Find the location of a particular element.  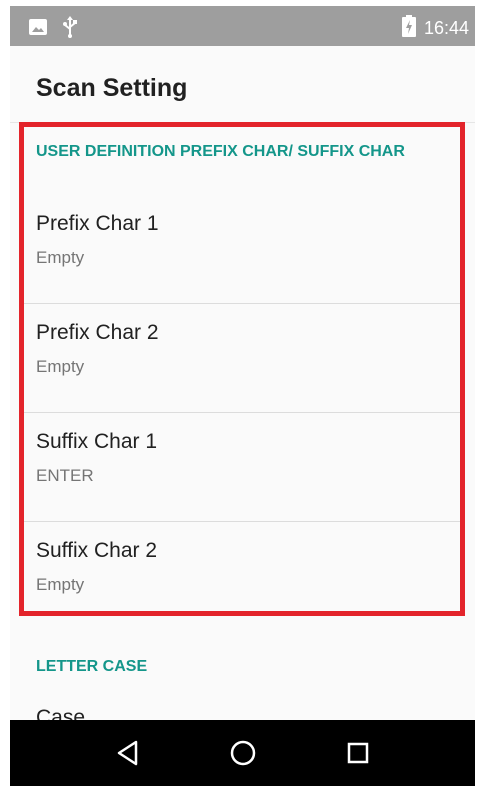

section-header-prefix-suffix: USER DEFINITION PREFIX CHAR/ SUFFIX CHAR is located at coordinates (220, 151).